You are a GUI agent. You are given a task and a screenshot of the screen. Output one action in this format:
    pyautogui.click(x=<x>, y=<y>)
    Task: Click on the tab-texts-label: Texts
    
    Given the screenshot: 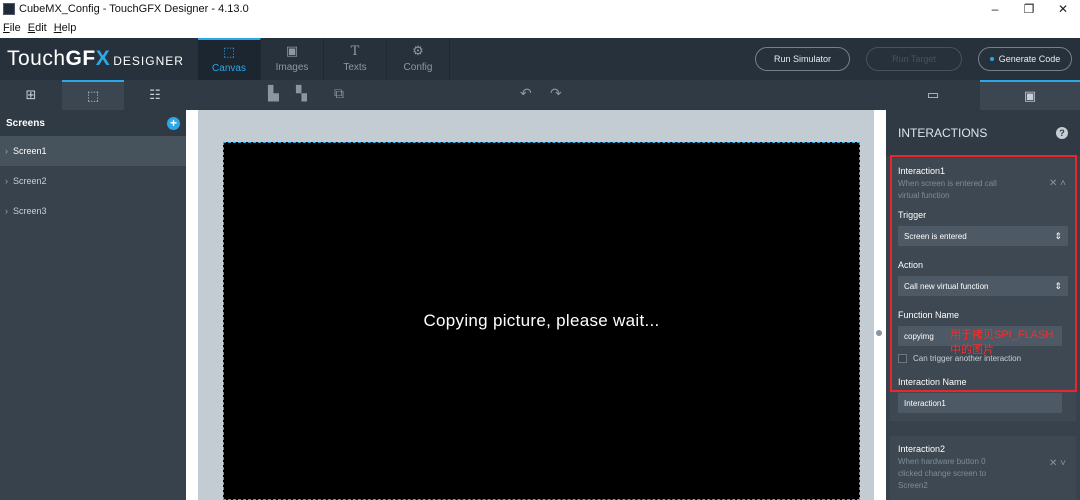 What is the action you would take?
    pyautogui.click(x=355, y=67)
    